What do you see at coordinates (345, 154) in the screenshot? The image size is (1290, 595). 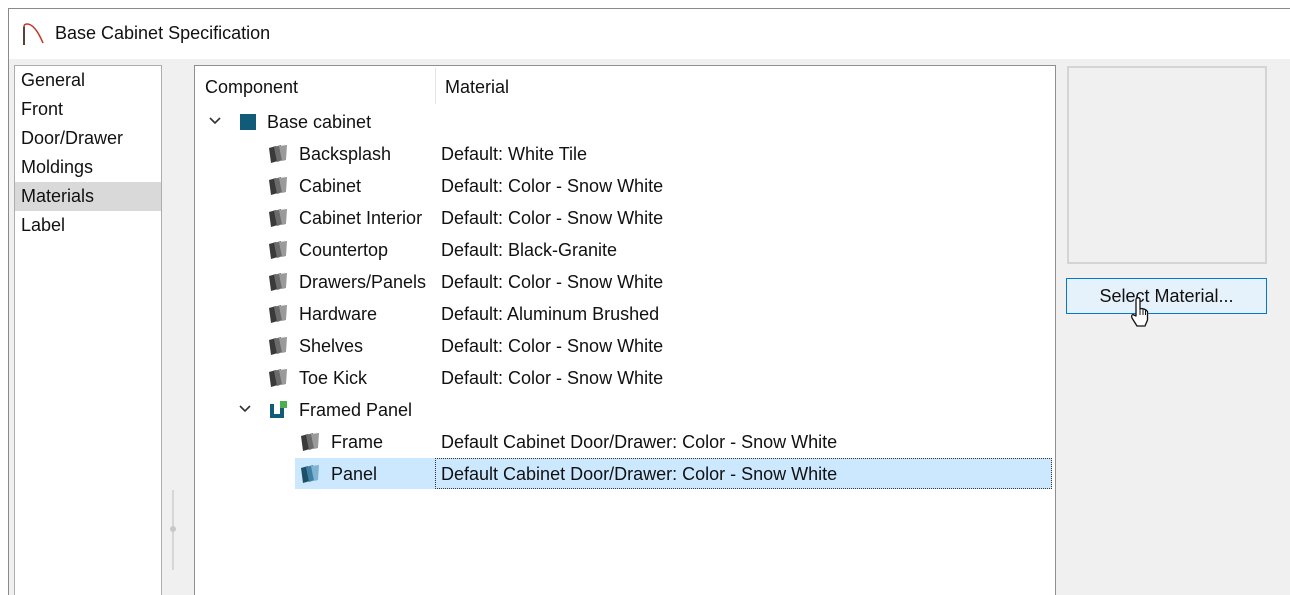 I see `component-label: Backsplash` at bounding box center [345, 154].